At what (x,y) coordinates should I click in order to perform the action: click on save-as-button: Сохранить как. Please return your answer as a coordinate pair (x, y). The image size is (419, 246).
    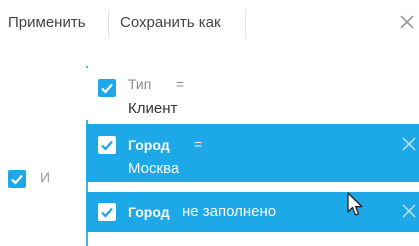
    Looking at the image, I should click on (170, 23).